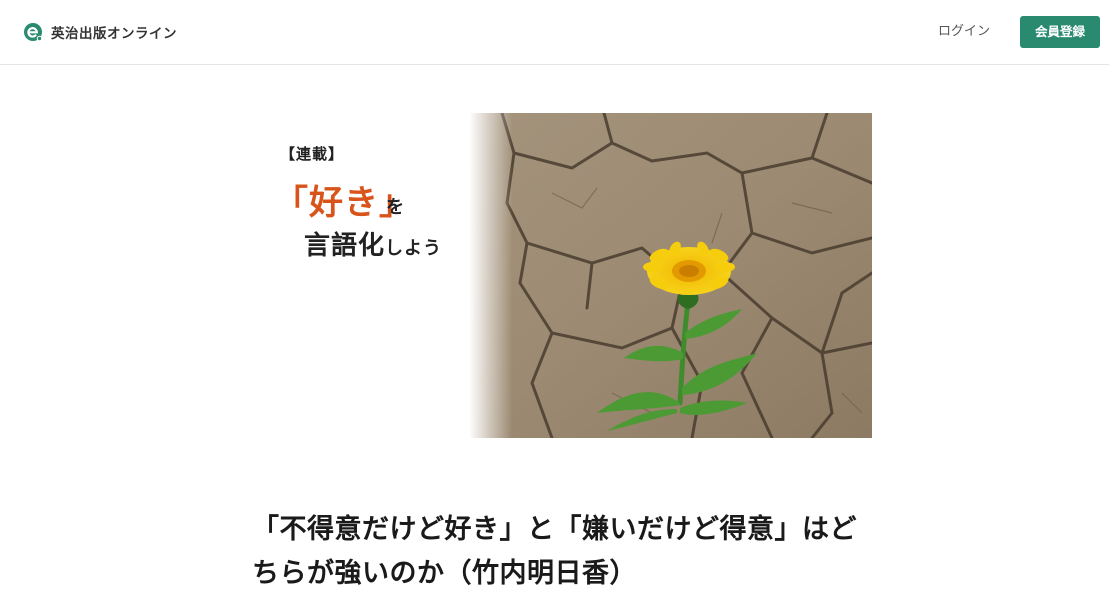 Image resolution: width=1109 pixels, height=600 pixels. Describe the element at coordinates (395, 207) in the screenshot. I see `hero-title-wo: を` at that location.